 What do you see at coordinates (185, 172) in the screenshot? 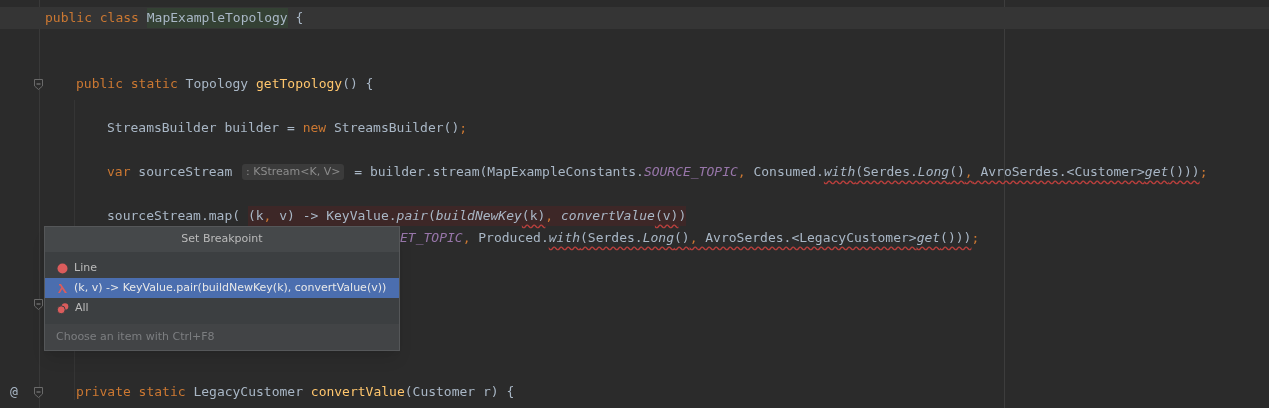
I see `code-token: sourceStream` at bounding box center [185, 172].